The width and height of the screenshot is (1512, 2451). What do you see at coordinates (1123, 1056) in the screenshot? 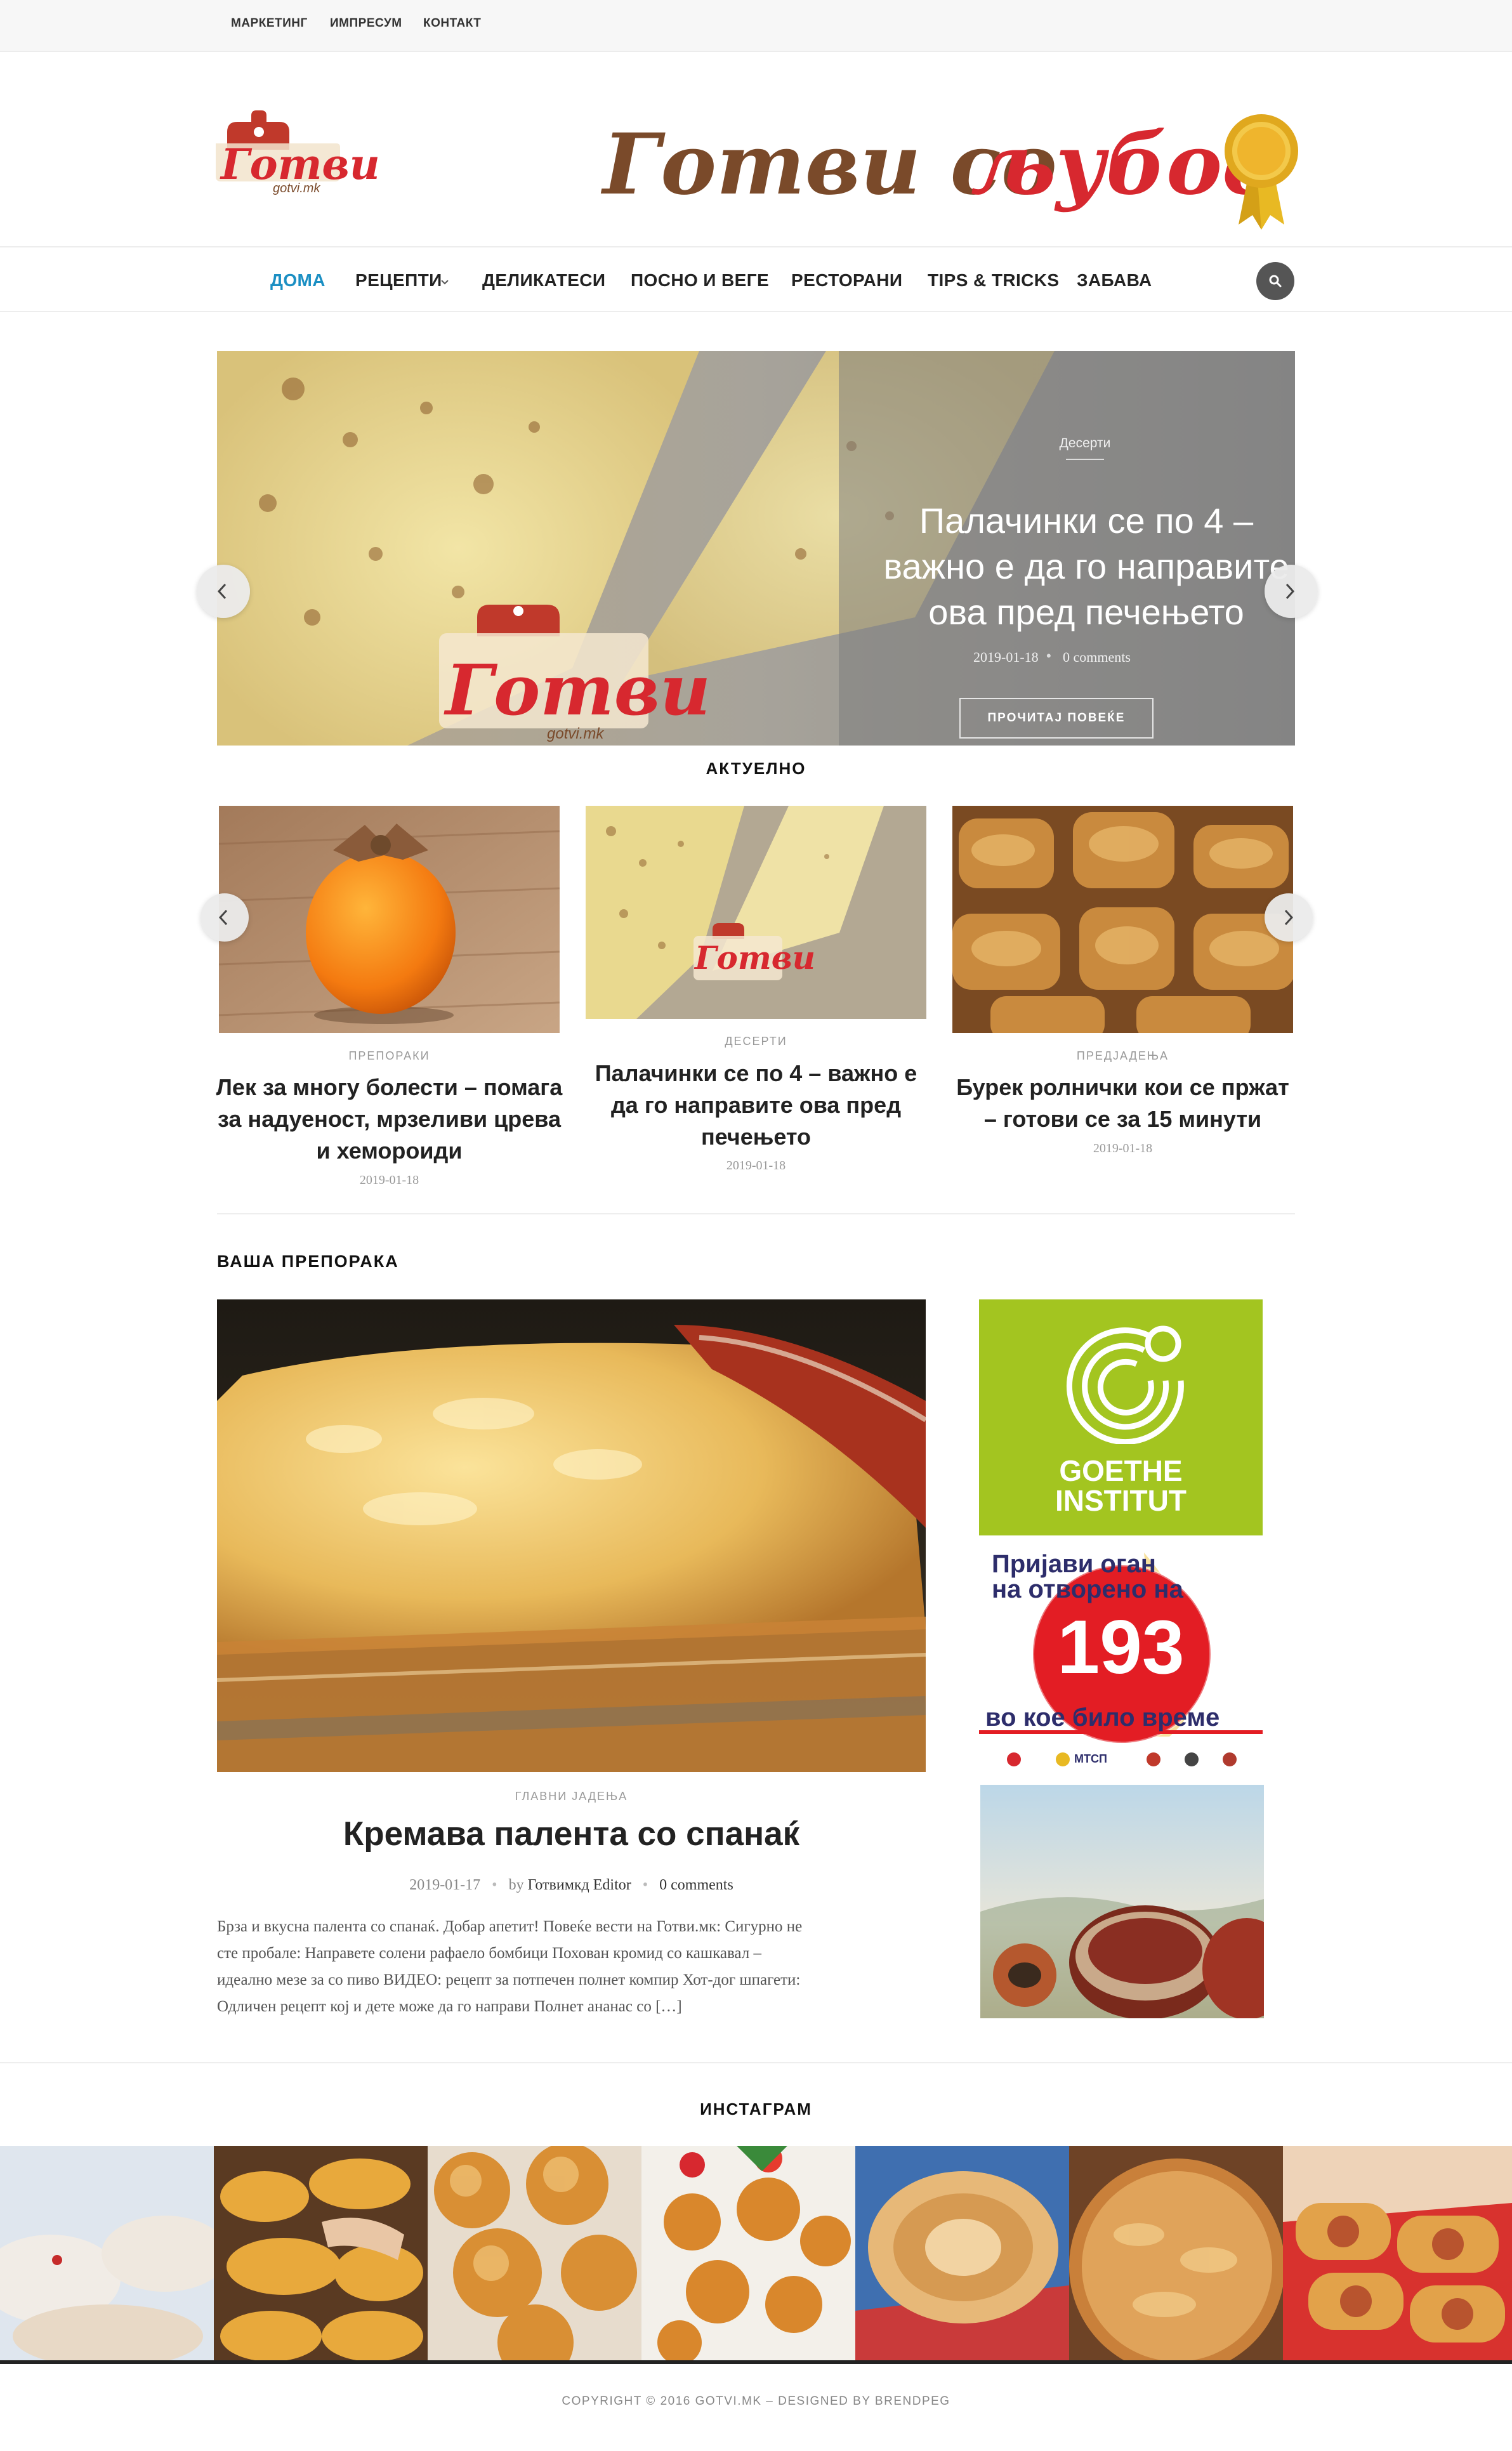
I see `card-category: ПРЕДЈАДЕЊА` at bounding box center [1123, 1056].